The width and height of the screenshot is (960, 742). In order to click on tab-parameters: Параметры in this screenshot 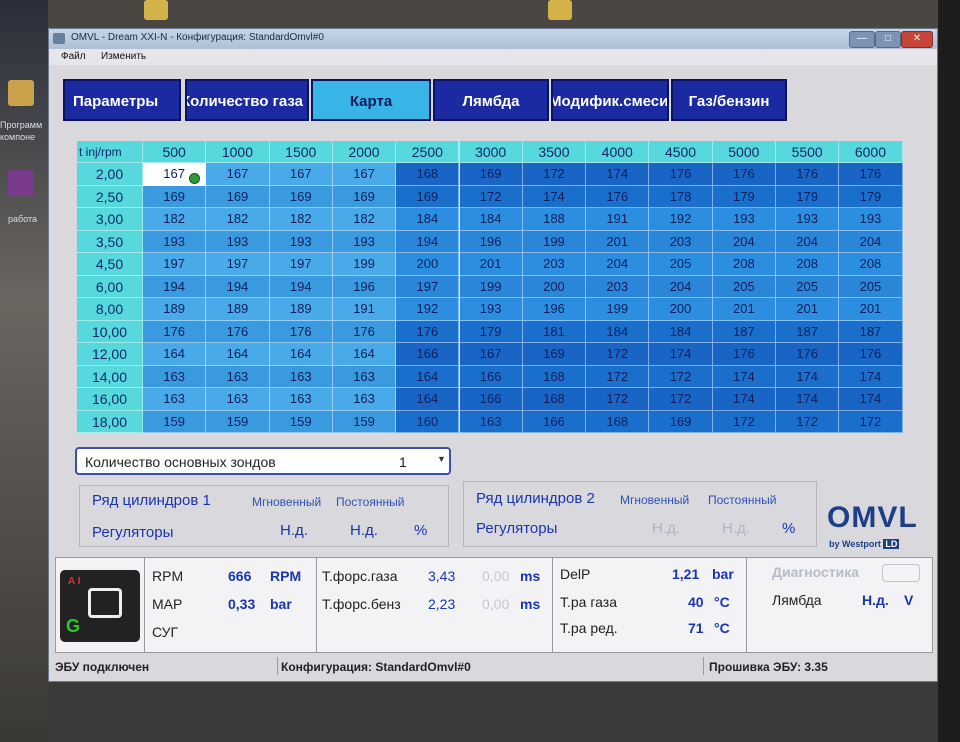, I will do `click(122, 100)`.